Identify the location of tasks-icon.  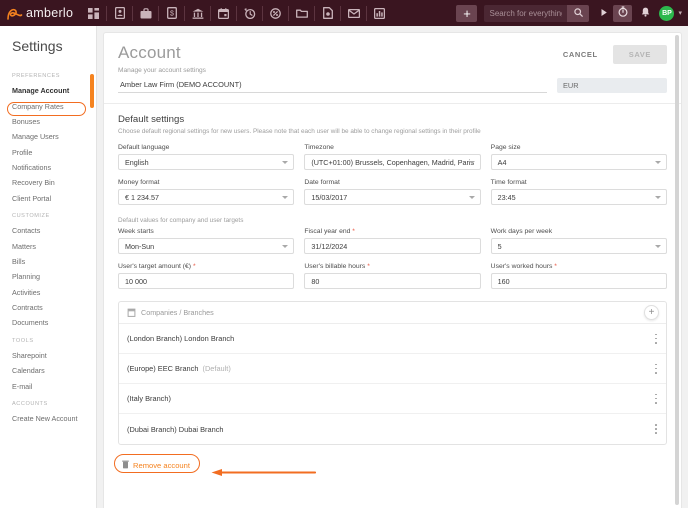
(275, 13).